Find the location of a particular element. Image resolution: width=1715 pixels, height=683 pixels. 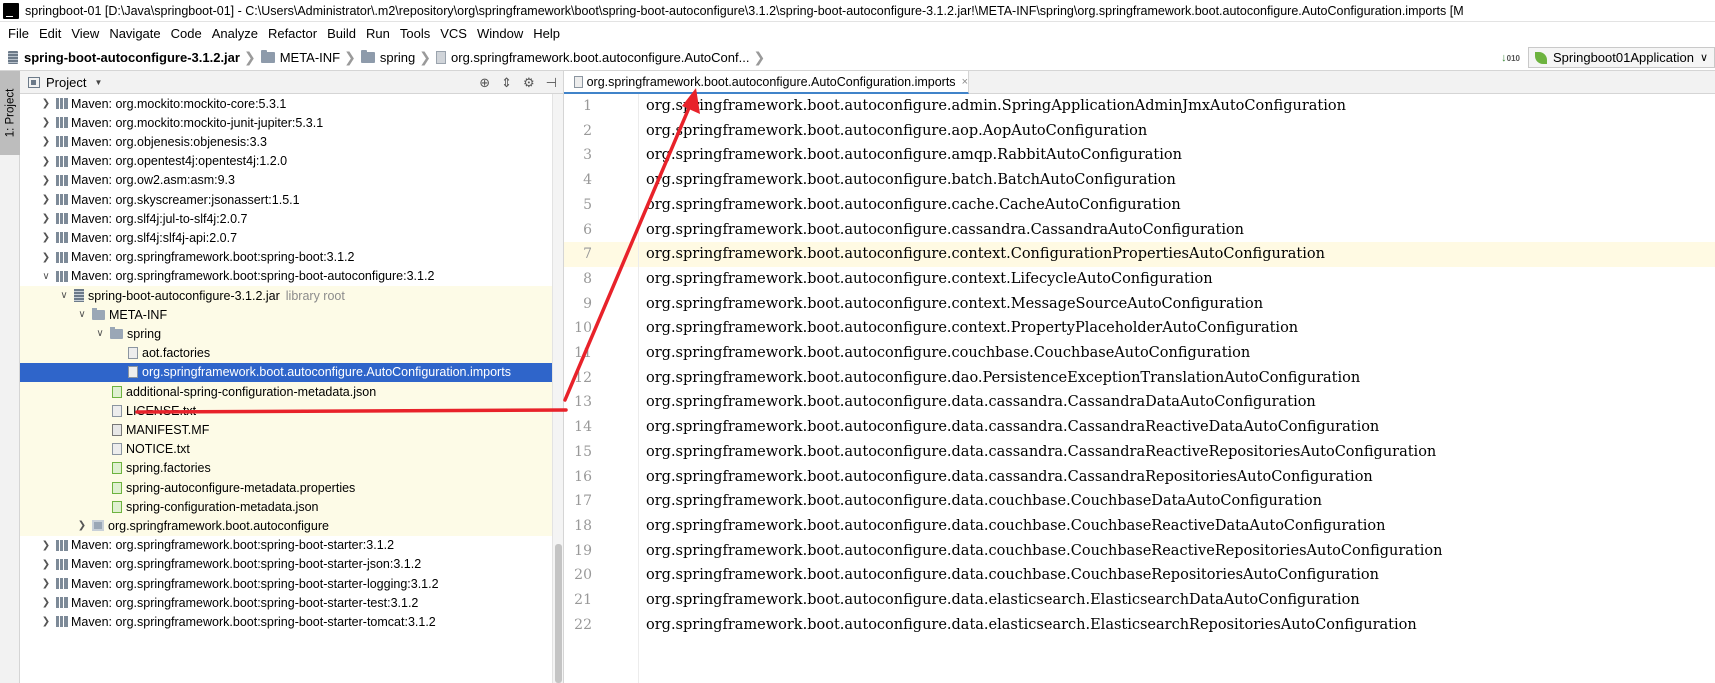

tree-item: spring.factories is located at coordinates (286, 468).